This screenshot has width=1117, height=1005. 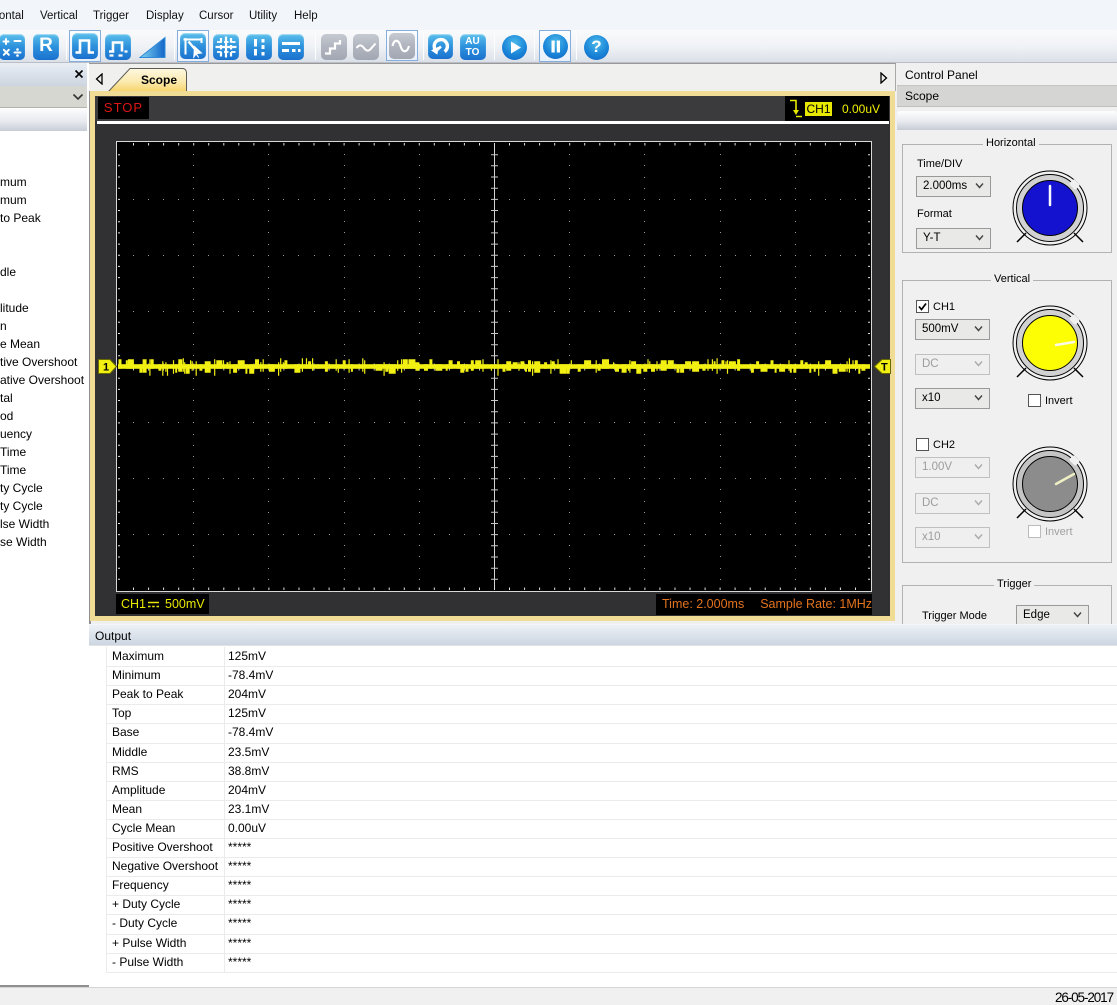 What do you see at coordinates (884, 368) in the screenshot?
I see `svg-text: T` at bounding box center [884, 368].